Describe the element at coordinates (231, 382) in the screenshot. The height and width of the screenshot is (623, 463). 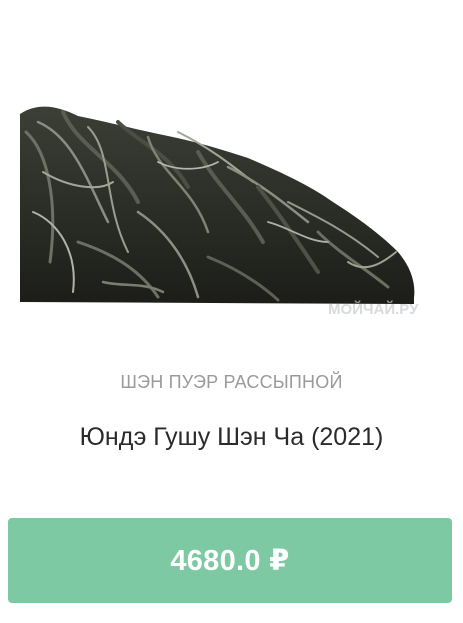
I see `product-category: ШЭН ПУЭР РАССЫПНОЙ` at that location.